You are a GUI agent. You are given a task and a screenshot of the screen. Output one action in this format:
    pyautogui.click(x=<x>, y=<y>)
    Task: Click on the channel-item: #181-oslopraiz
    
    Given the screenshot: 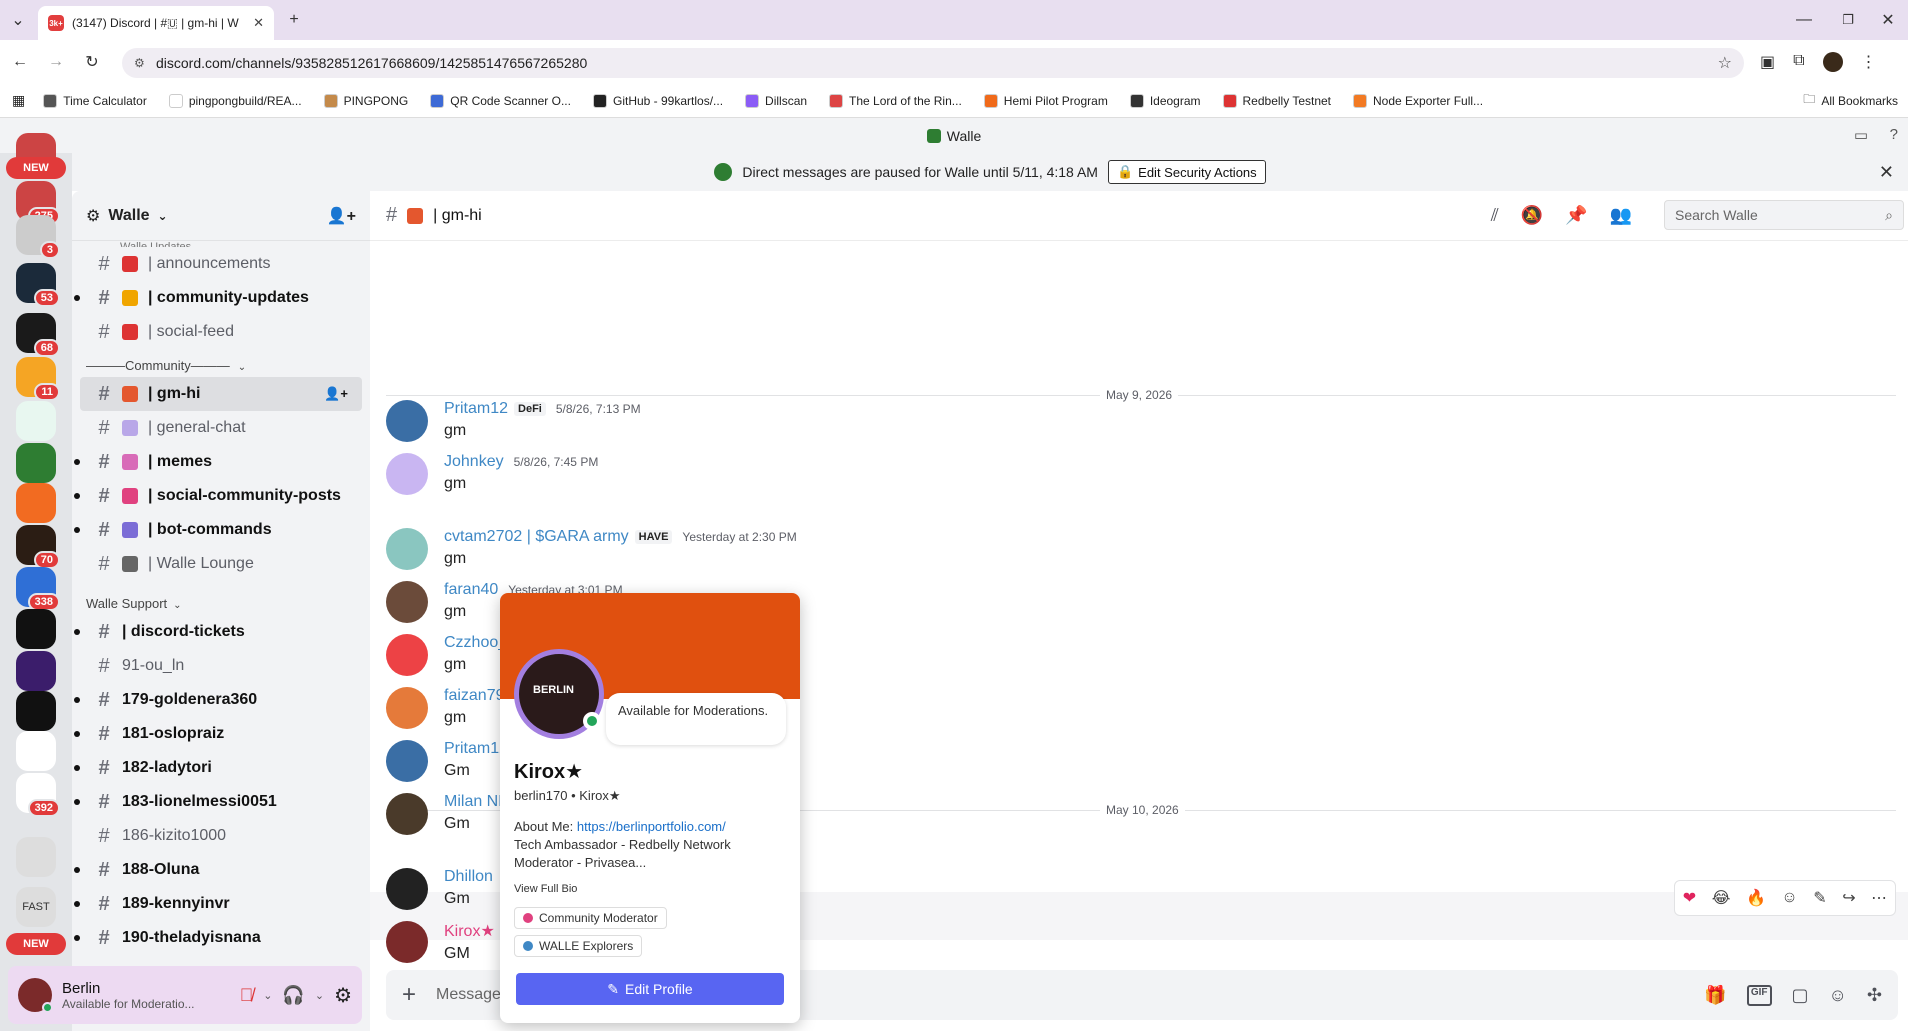 What is the action you would take?
    pyautogui.click(x=218, y=734)
    